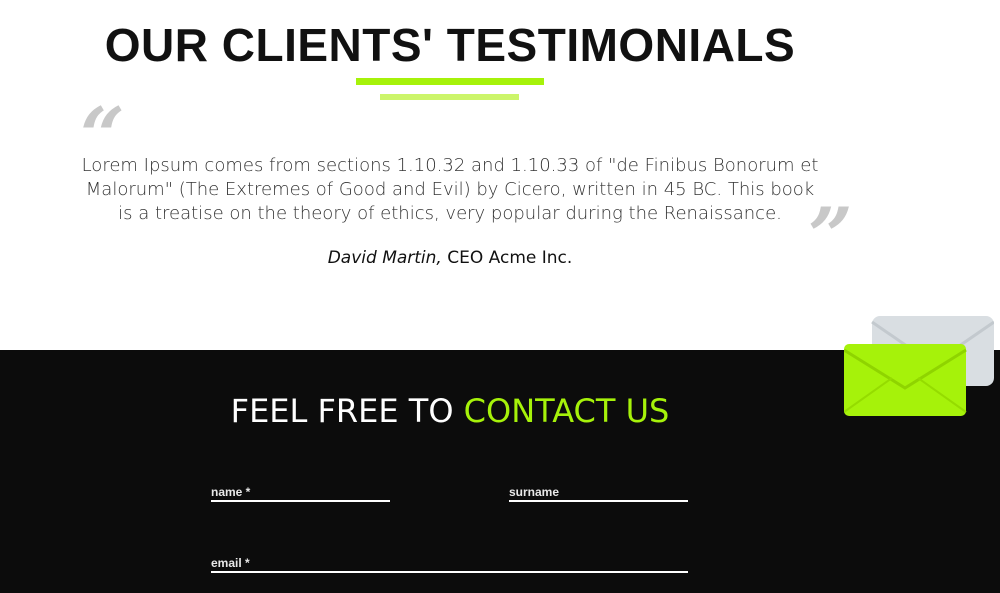  What do you see at coordinates (450, 81) in the screenshot?
I see `title-underline-primary` at bounding box center [450, 81].